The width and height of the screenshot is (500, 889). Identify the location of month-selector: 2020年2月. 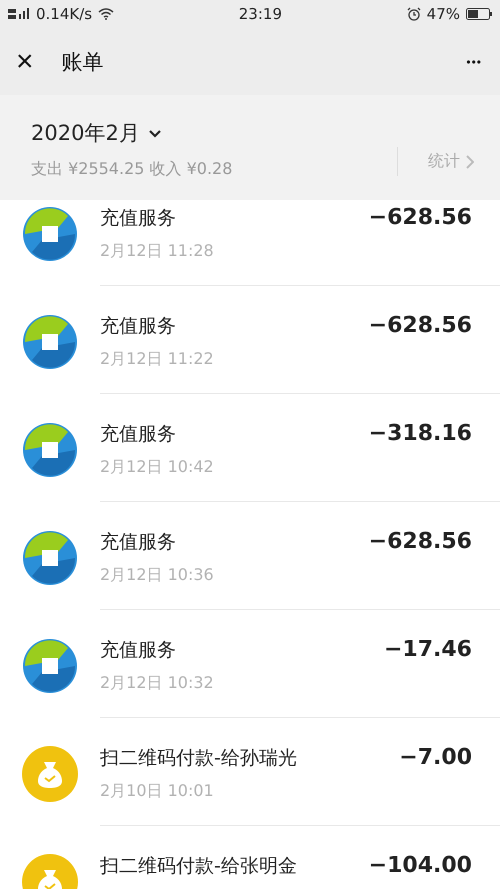
(96, 133).